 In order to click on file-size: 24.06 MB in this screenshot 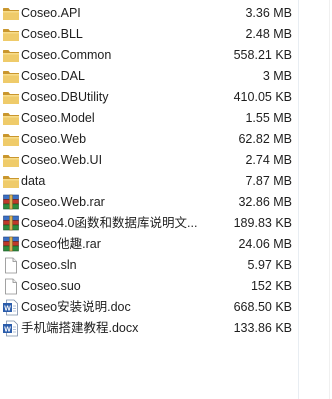, I will do `click(265, 244)`.